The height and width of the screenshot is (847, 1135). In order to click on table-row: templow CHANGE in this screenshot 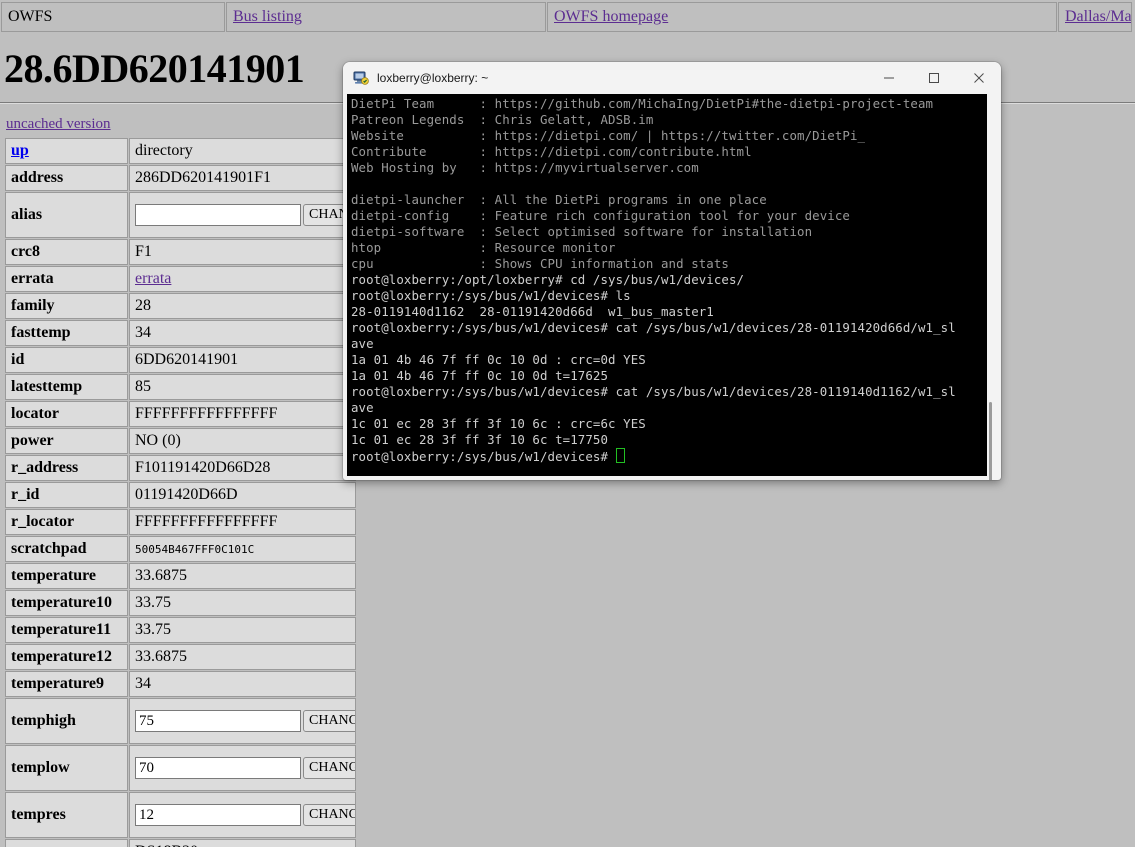, I will do `click(180, 768)`.